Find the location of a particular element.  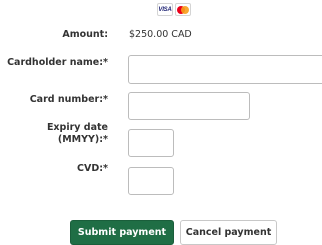

cardholder-name-field is located at coordinates (225, 69).